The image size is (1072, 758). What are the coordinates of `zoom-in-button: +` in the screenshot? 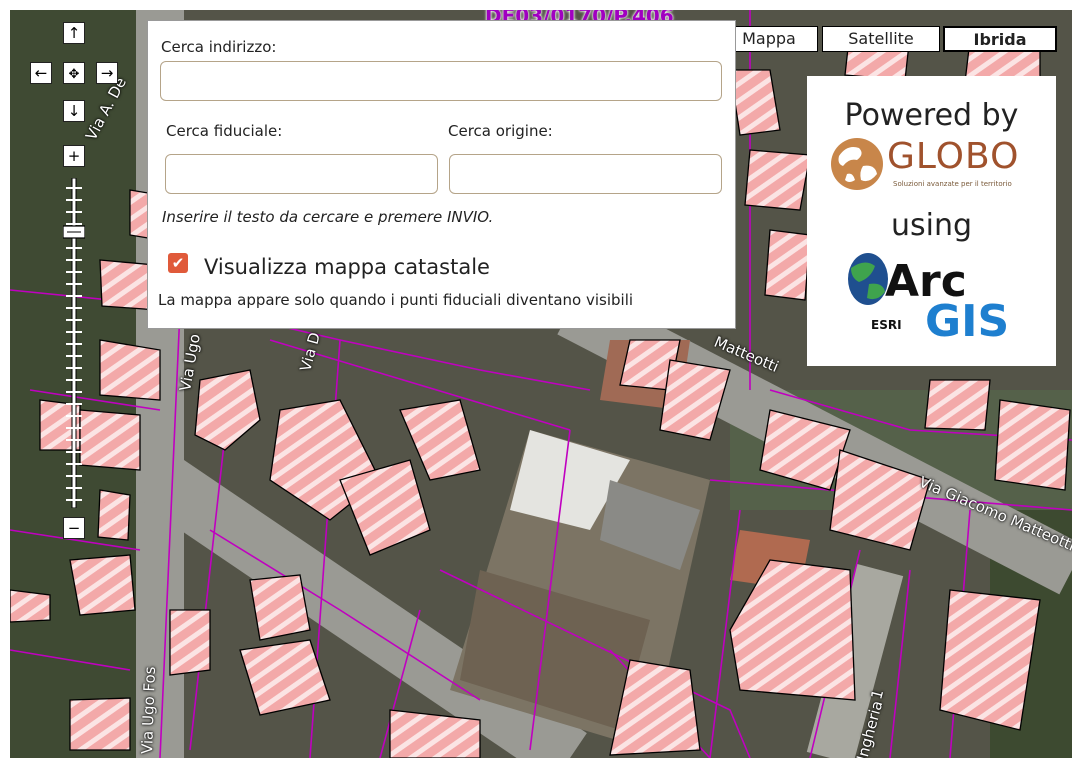 It's located at (74, 156).